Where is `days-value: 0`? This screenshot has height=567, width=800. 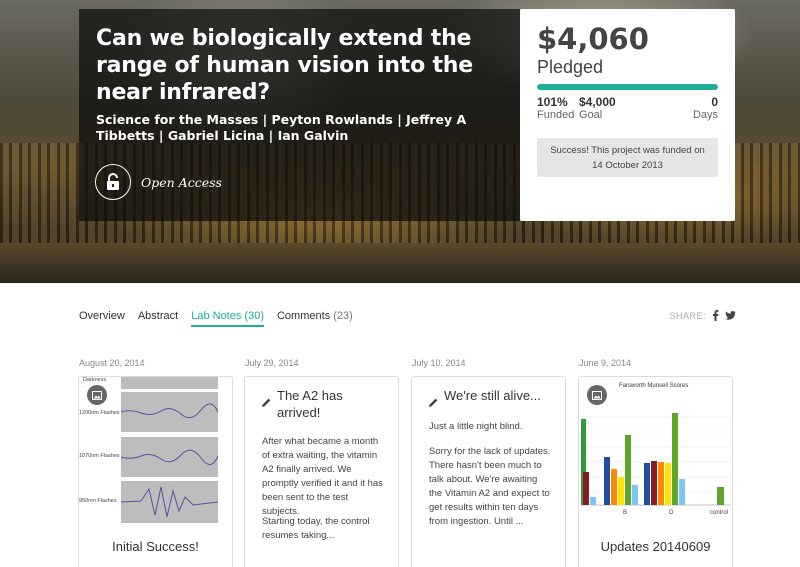
days-value: 0 is located at coordinates (714, 102).